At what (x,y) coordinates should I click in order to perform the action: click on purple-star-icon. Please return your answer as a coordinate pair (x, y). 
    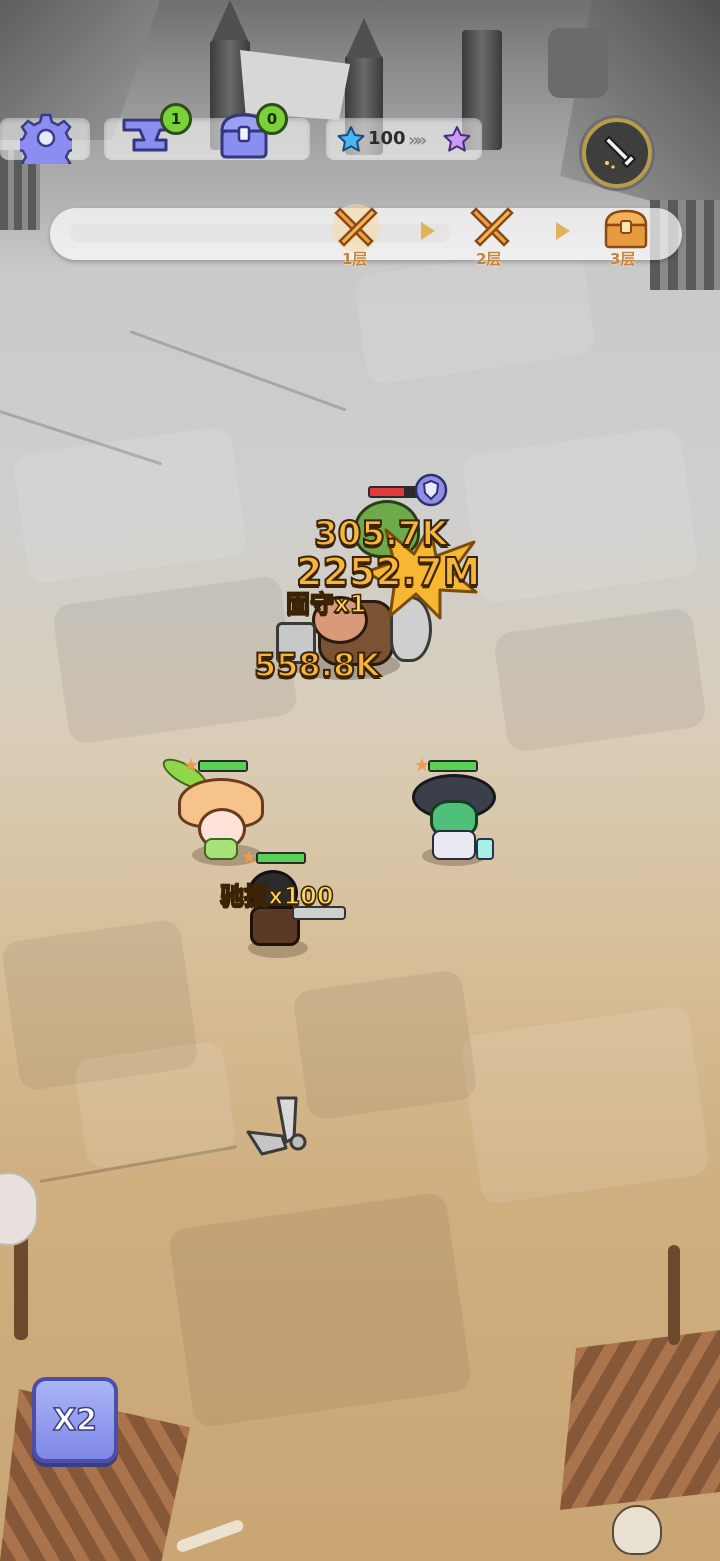
    Looking at the image, I should click on (457, 139).